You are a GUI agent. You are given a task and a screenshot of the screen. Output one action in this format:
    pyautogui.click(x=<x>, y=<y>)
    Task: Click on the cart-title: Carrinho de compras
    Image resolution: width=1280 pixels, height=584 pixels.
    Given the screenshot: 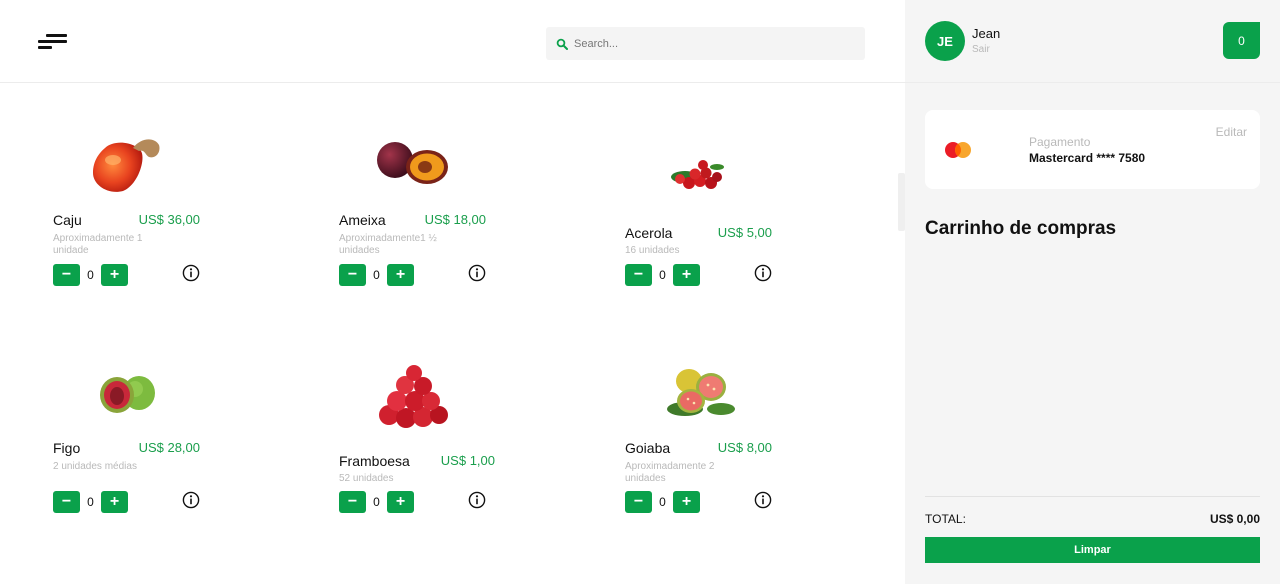 What is the action you would take?
    pyautogui.click(x=1021, y=228)
    